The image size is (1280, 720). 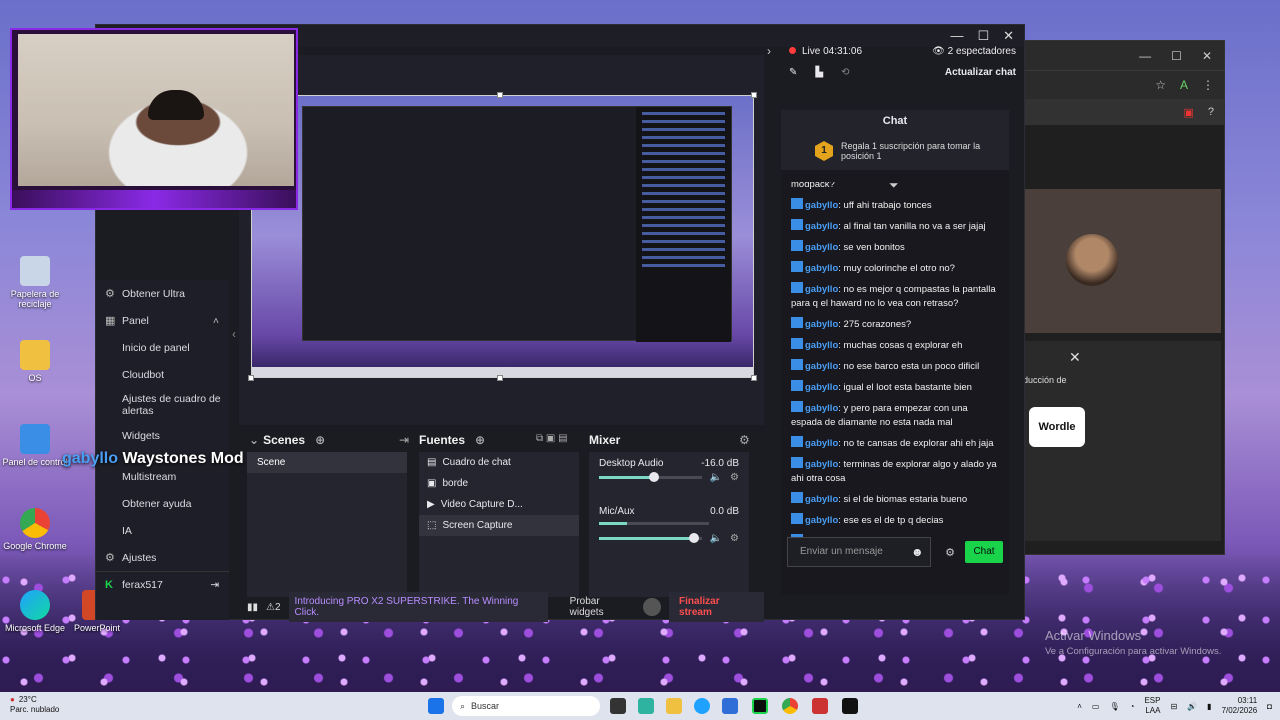 What do you see at coordinates (162, 584) in the screenshot?
I see `sidebar-user: Kferax517 ⇥` at bounding box center [162, 584].